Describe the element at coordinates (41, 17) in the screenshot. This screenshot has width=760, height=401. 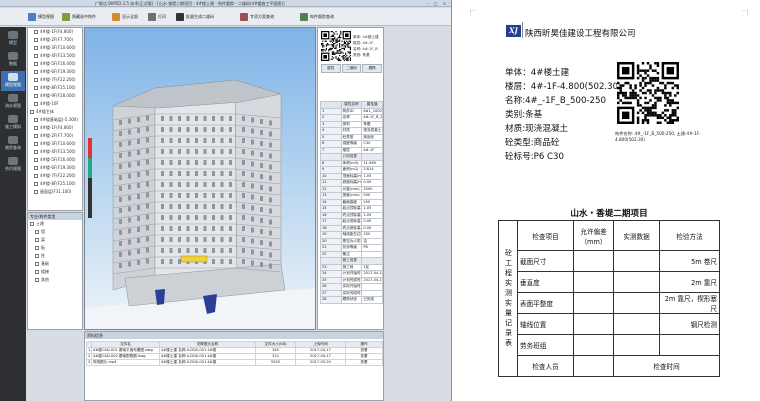
I see `model-view-button: 模型视图` at that location.